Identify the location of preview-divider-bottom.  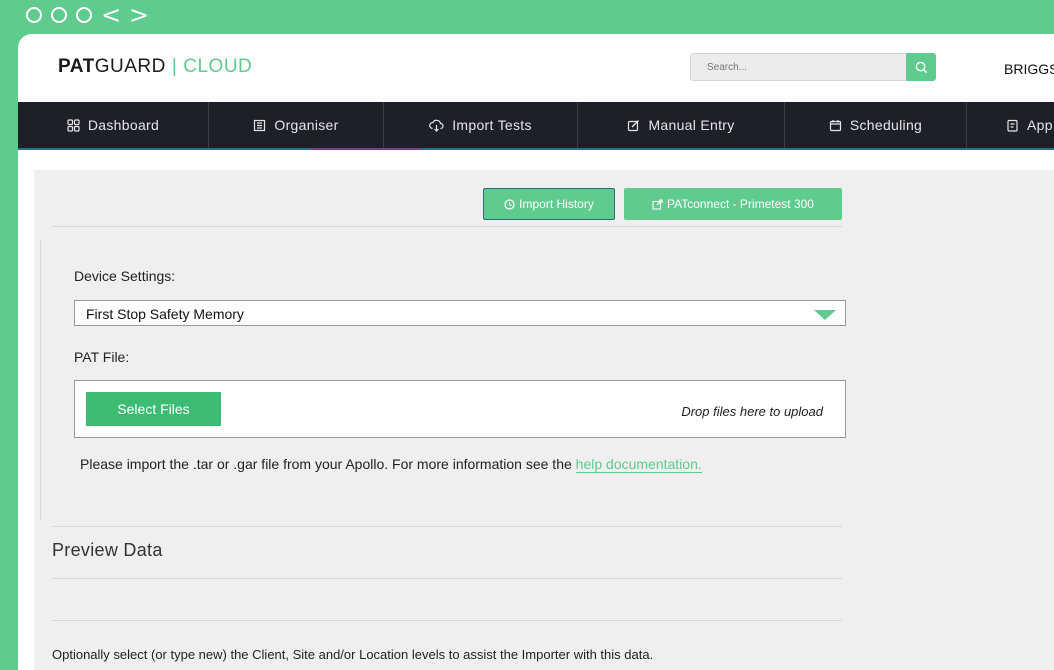
(447, 578).